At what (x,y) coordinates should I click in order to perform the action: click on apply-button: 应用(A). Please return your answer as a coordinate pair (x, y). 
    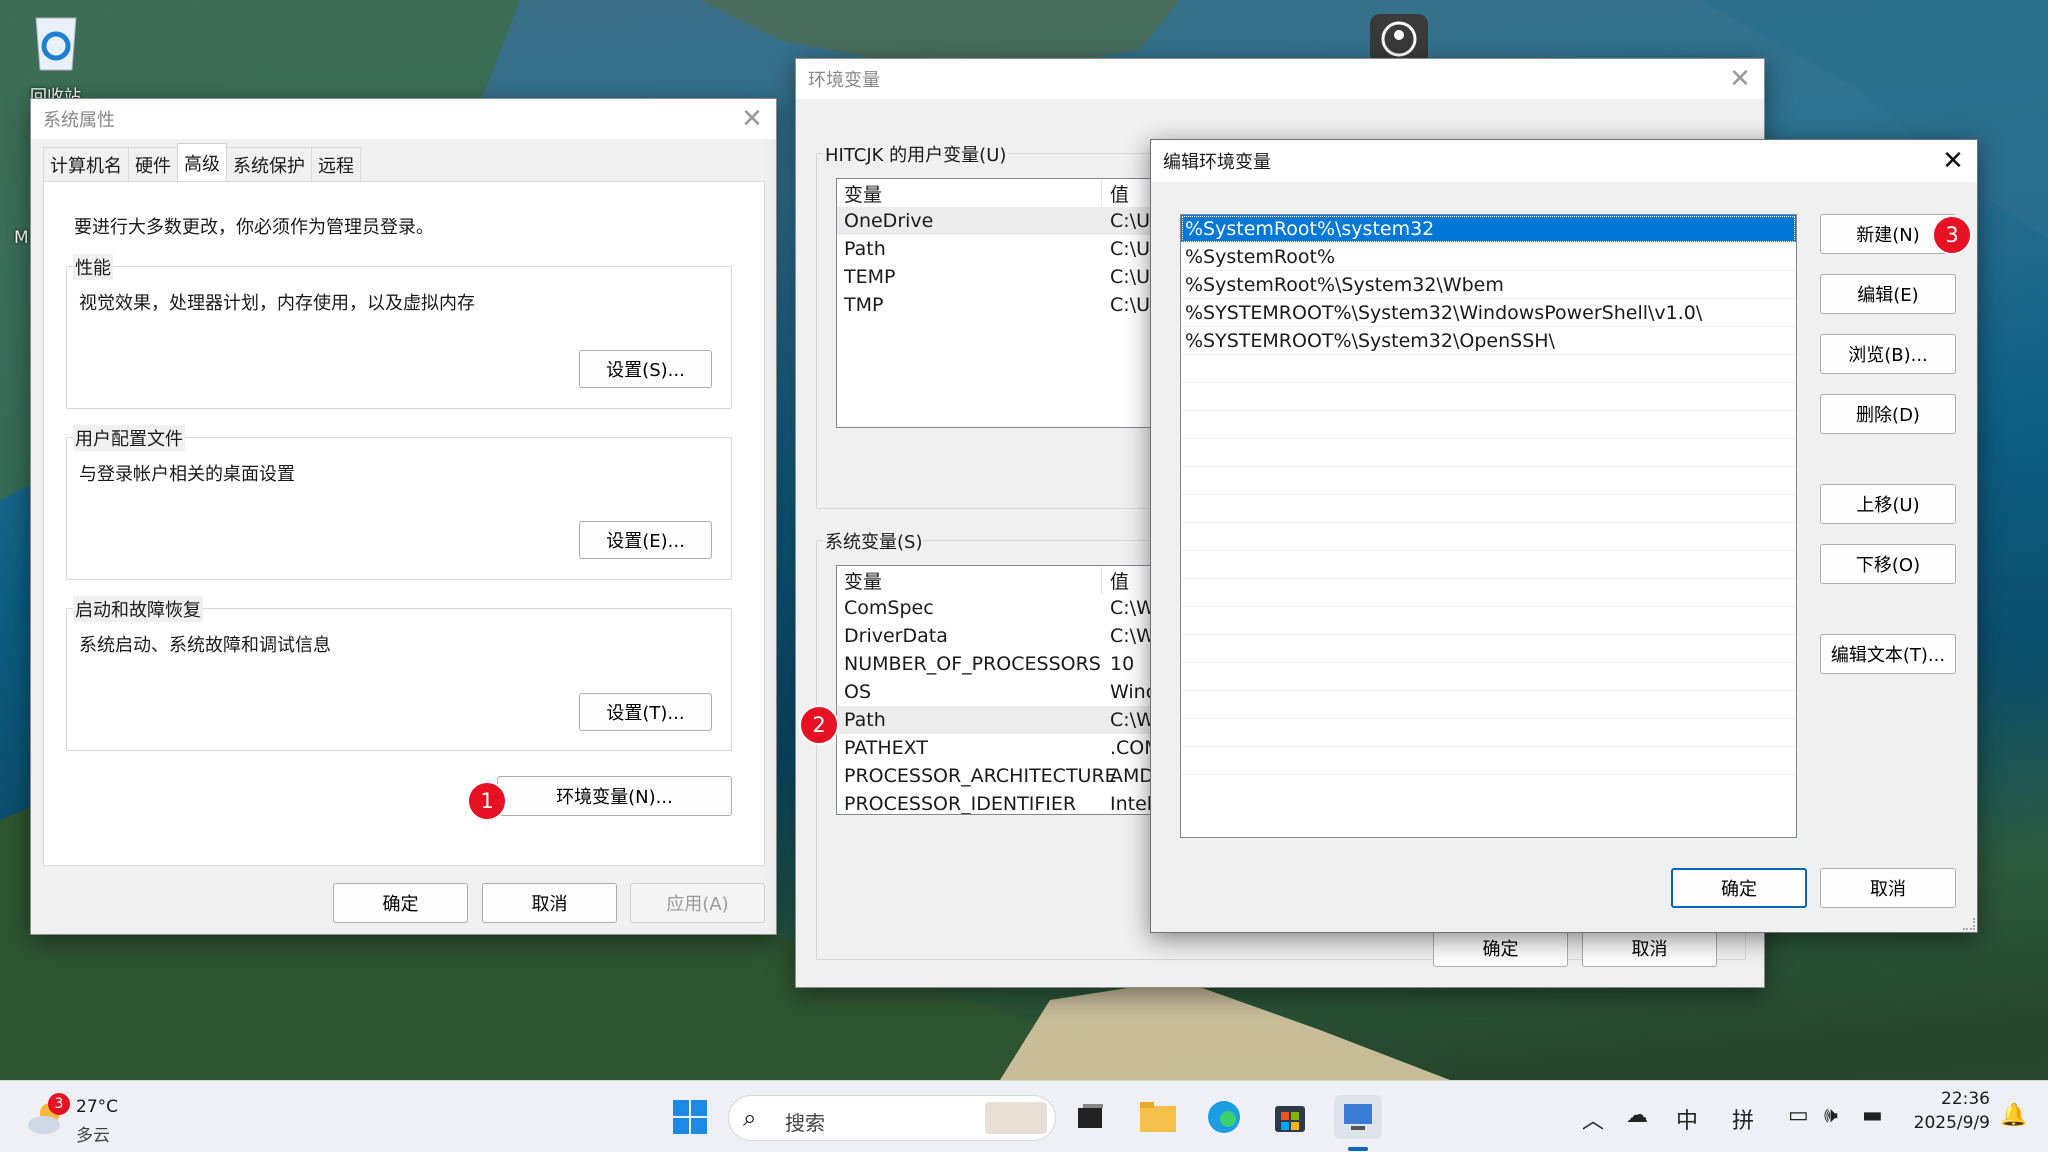
    Looking at the image, I should click on (697, 903).